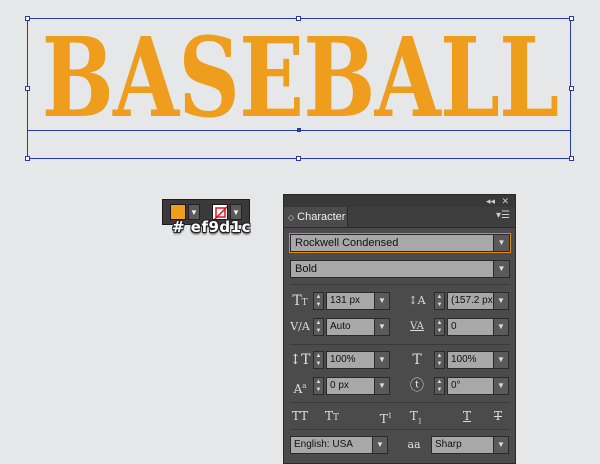 The height and width of the screenshot is (464, 600). What do you see at coordinates (503, 215) in the screenshot?
I see `panel-menu-icon: ▾☰` at bounding box center [503, 215].